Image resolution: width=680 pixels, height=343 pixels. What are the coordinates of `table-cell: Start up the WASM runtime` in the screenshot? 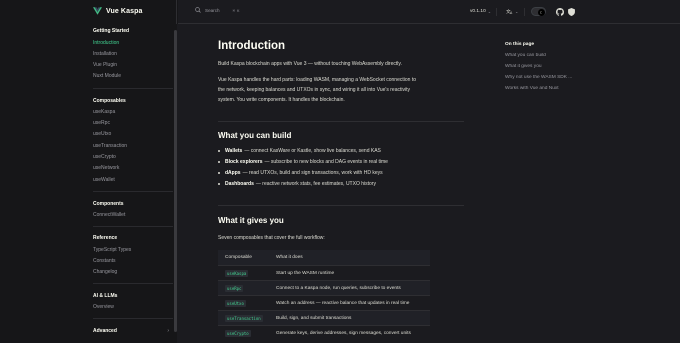 It's located at (305, 273).